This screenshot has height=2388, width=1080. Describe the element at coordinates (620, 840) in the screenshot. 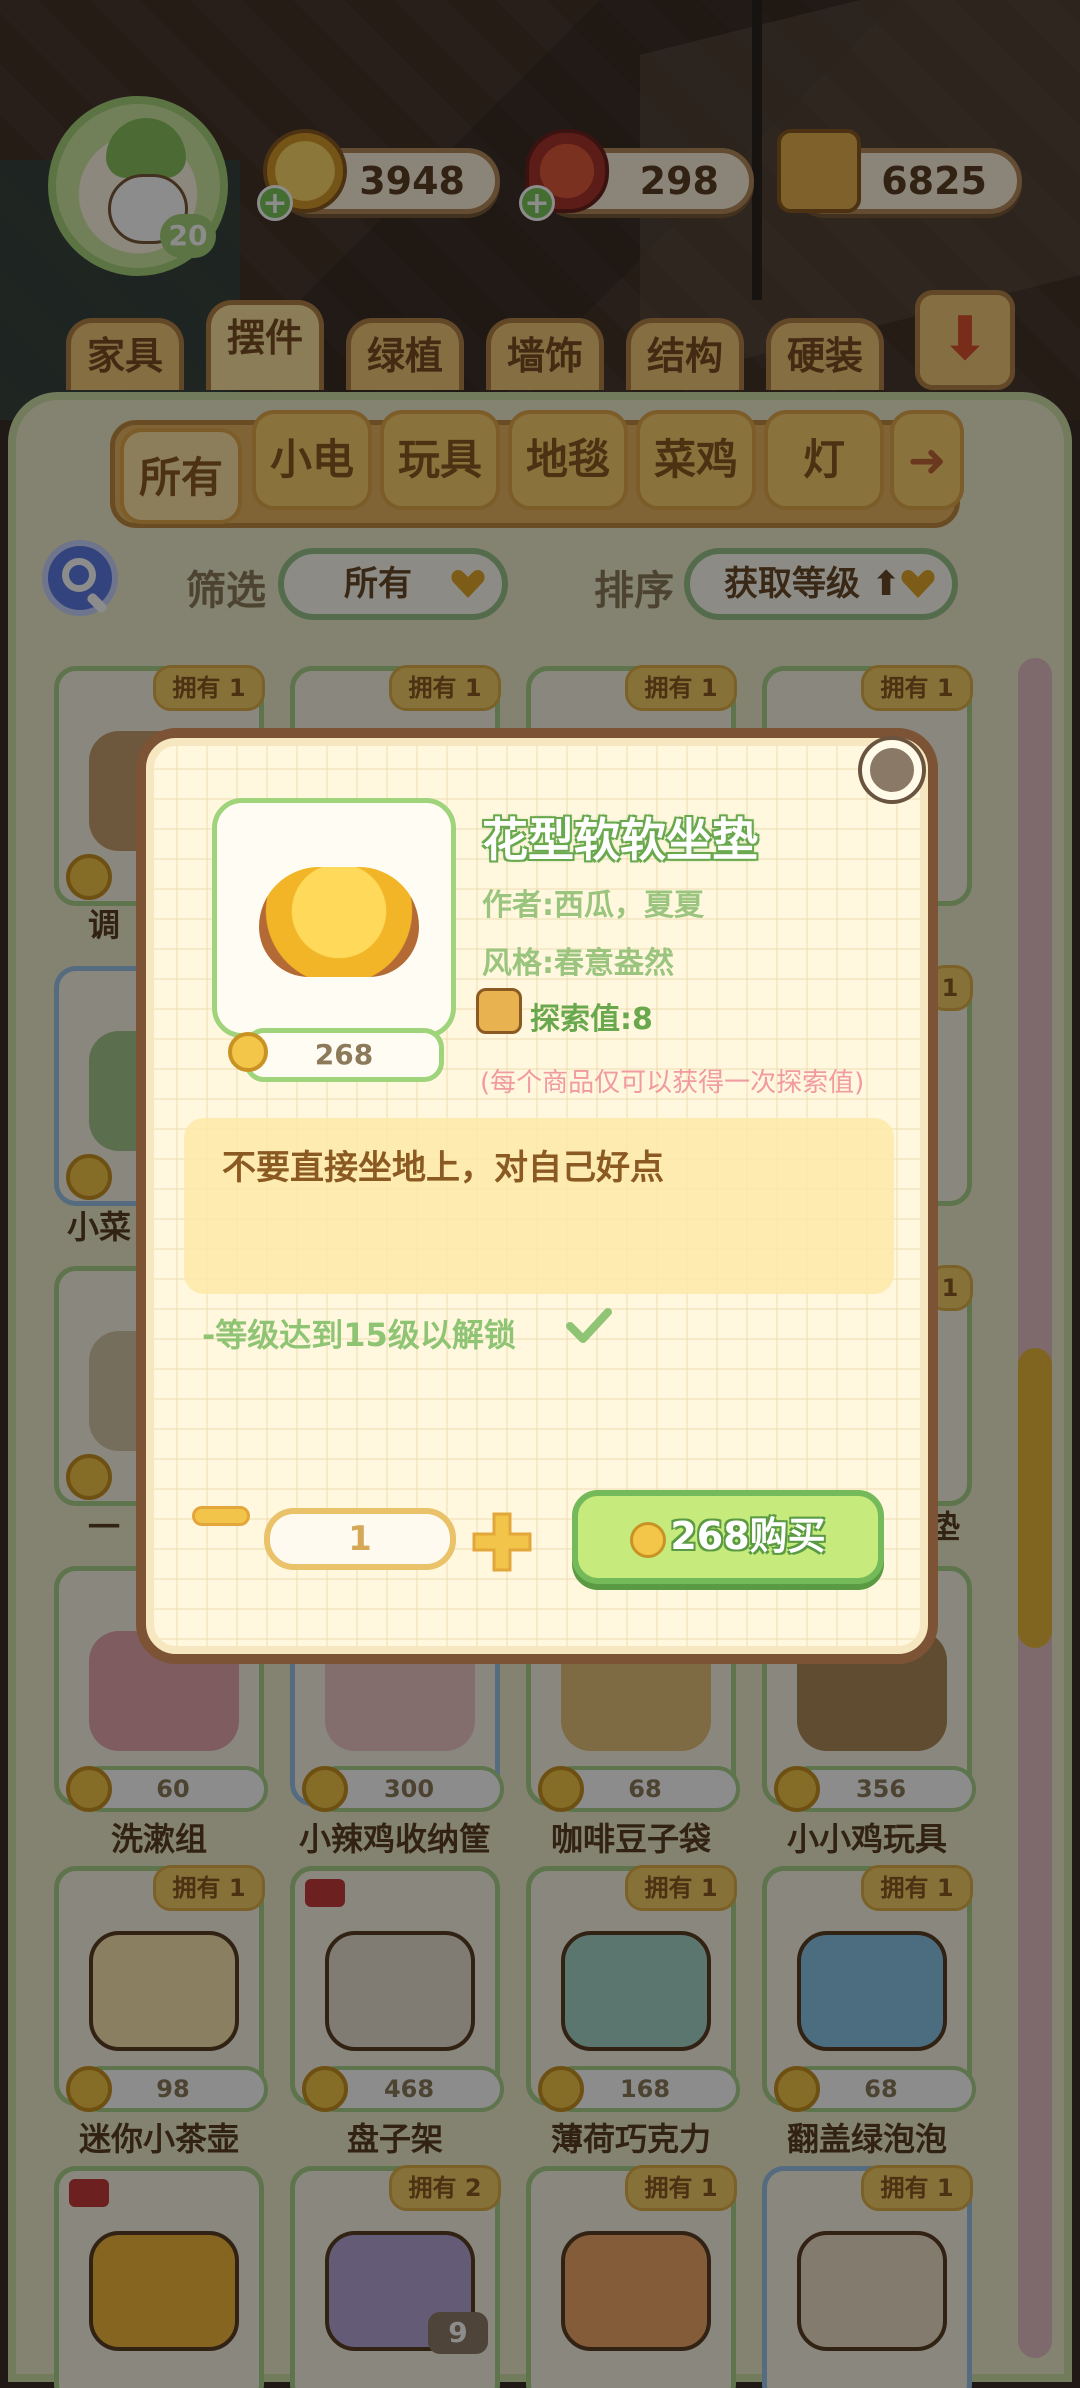

I see `item-title: 花型软软坐垫` at that location.